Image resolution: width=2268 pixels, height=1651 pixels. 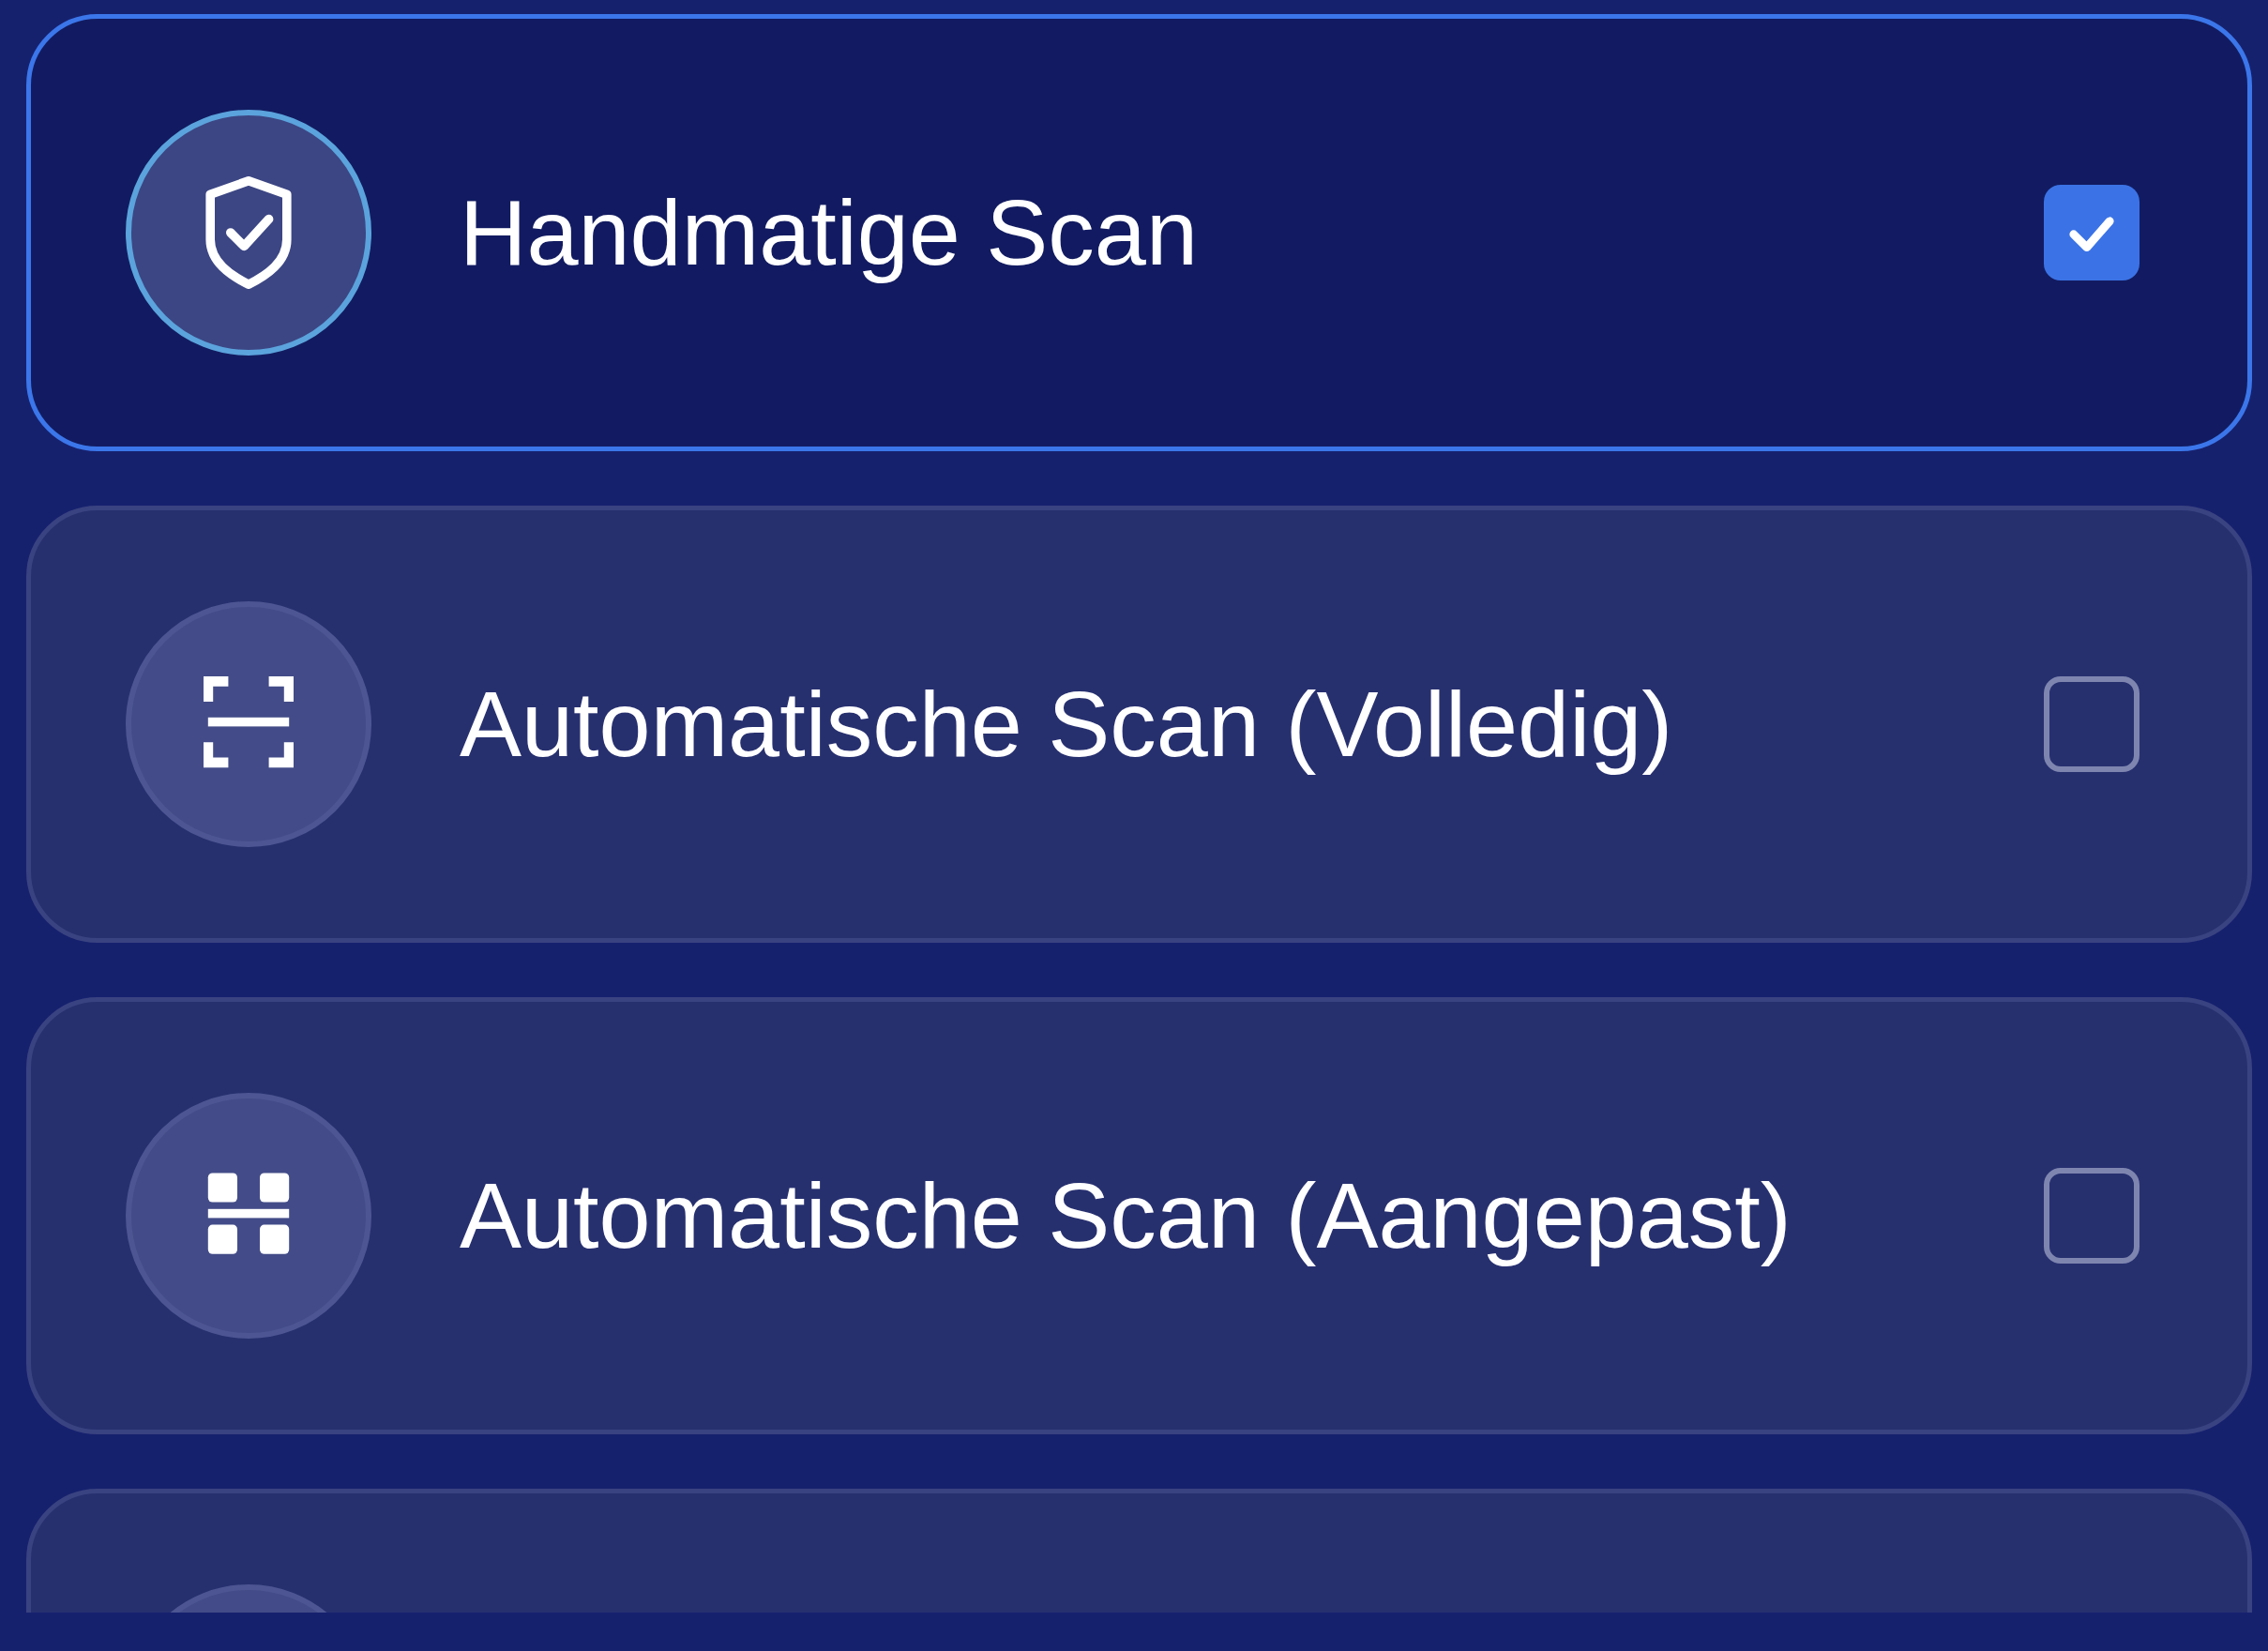 I want to click on option-label: Automatische Scan (Volledig), so click(x=1067, y=724).